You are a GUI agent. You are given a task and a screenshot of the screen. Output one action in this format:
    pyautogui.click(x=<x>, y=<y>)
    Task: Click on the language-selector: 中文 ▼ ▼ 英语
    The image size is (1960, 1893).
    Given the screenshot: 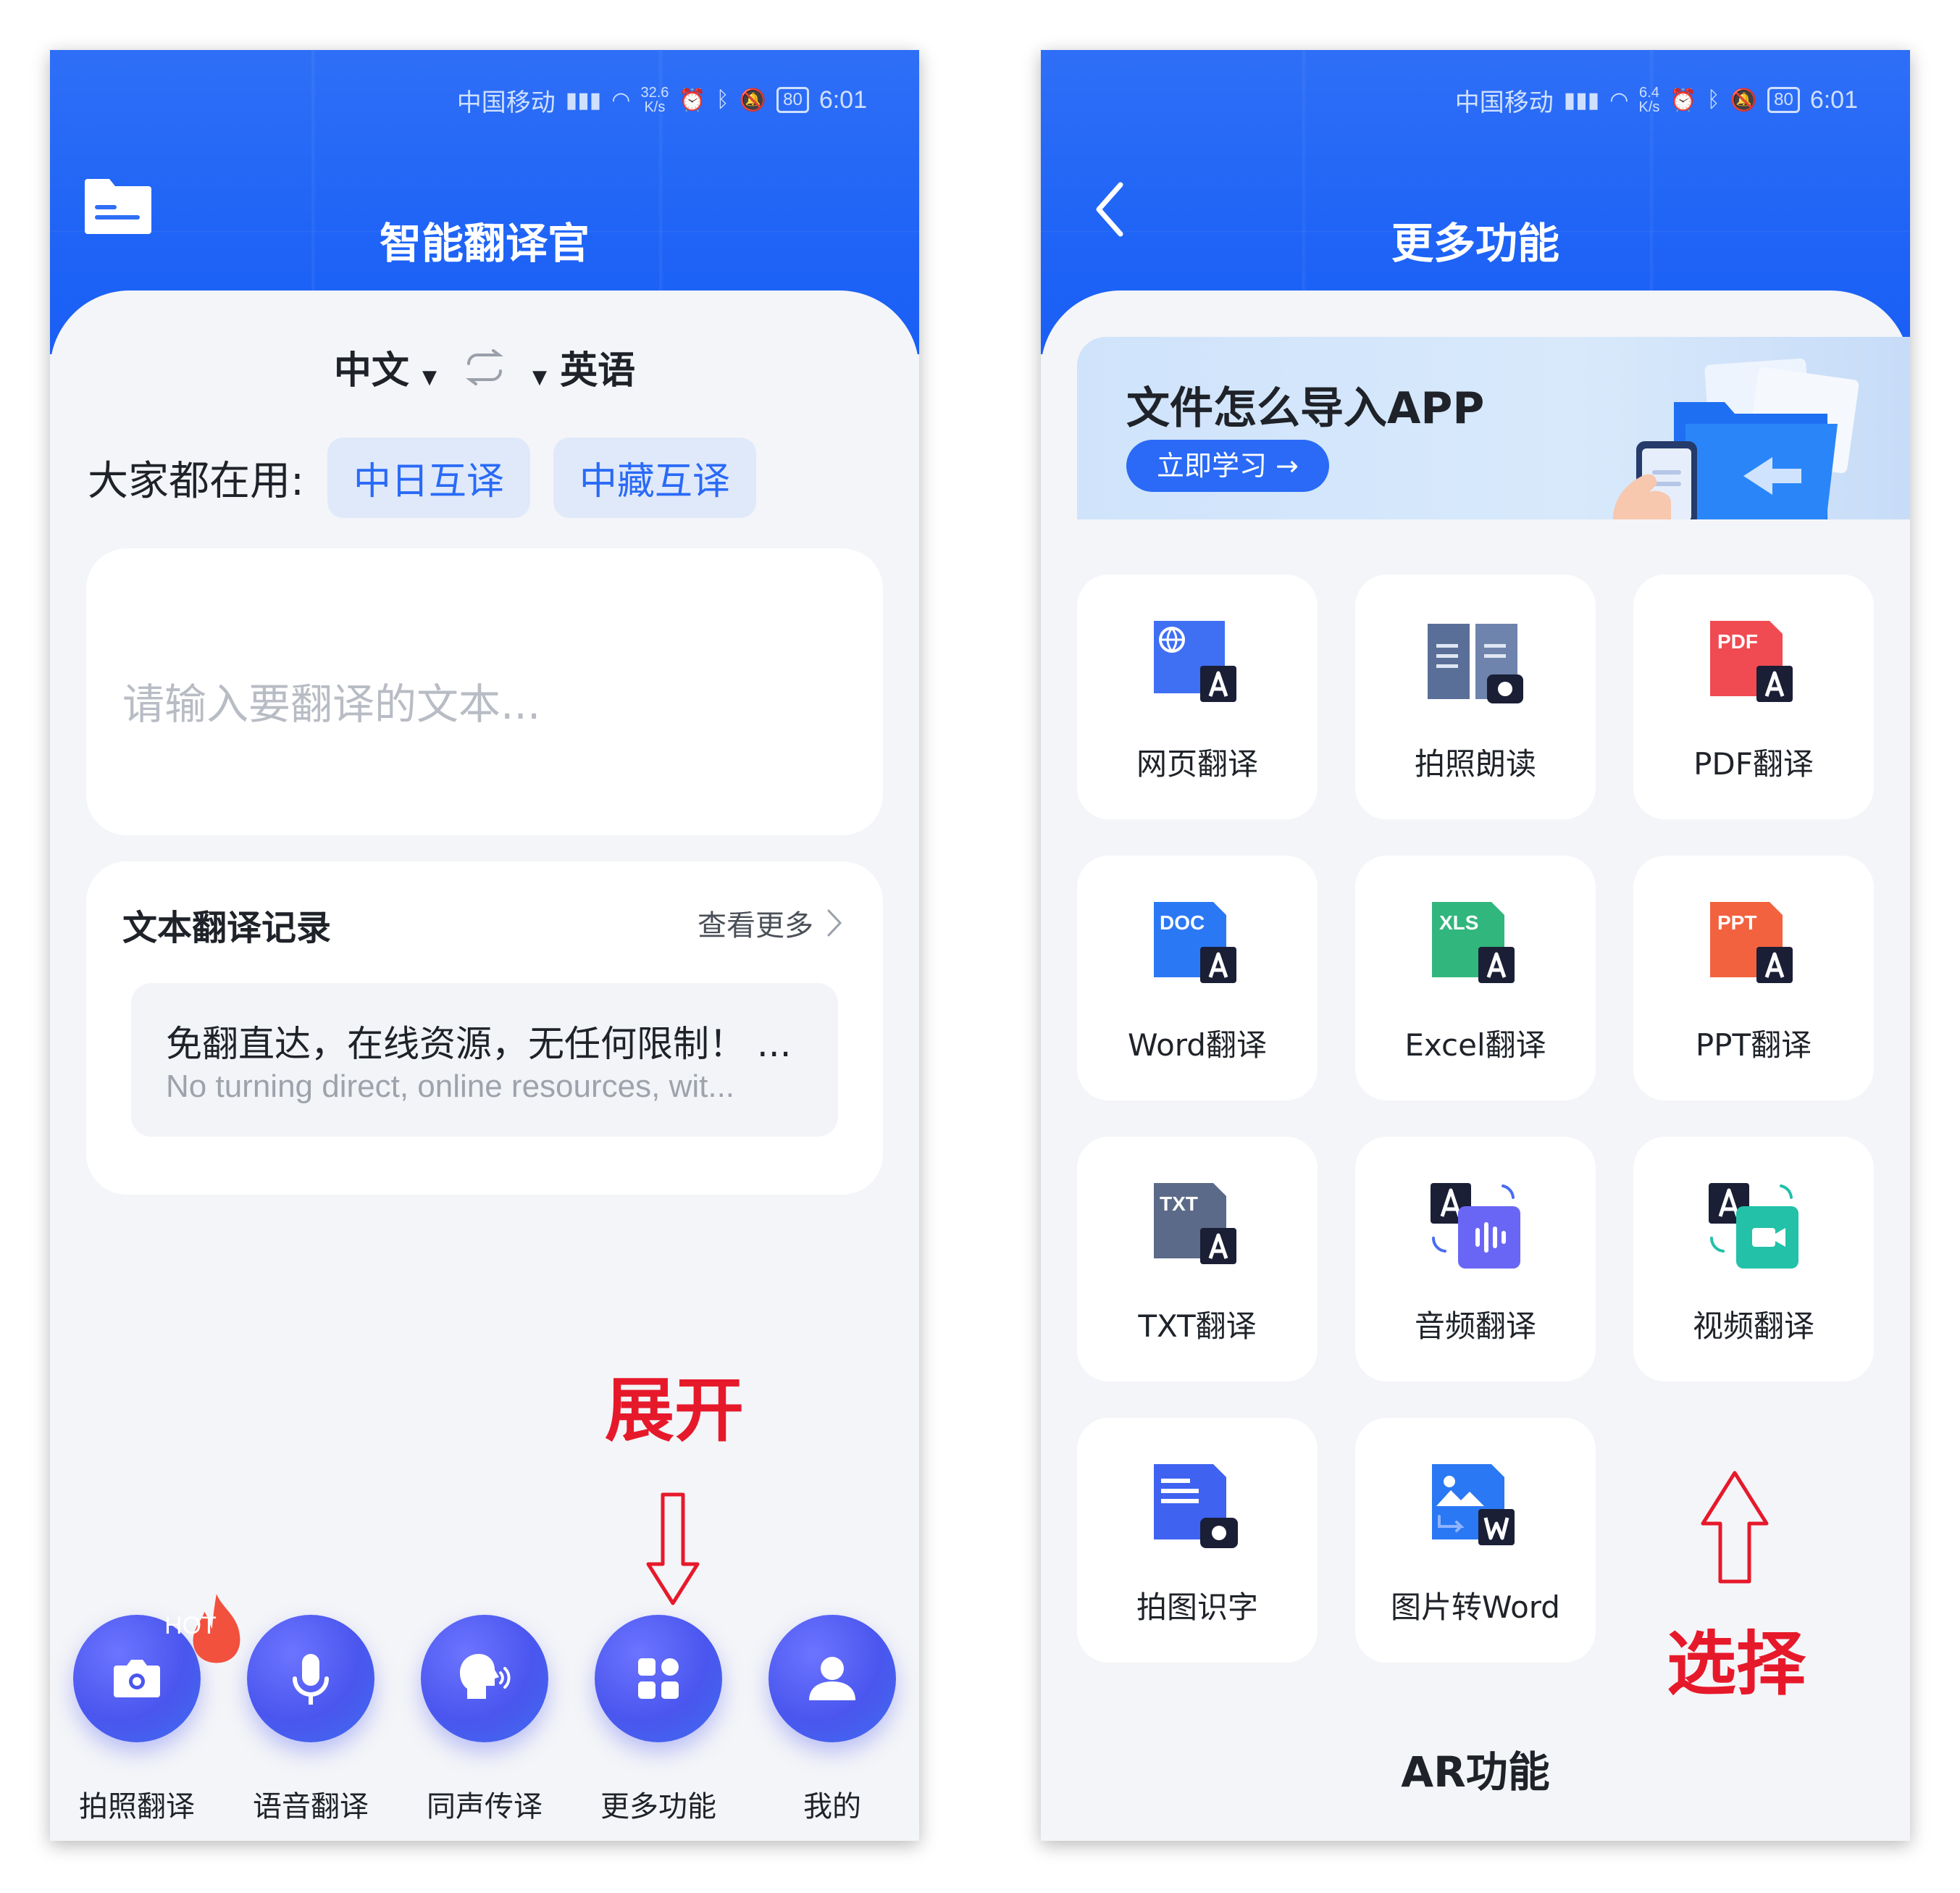 What is the action you would take?
    pyautogui.click(x=485, y=367)
    